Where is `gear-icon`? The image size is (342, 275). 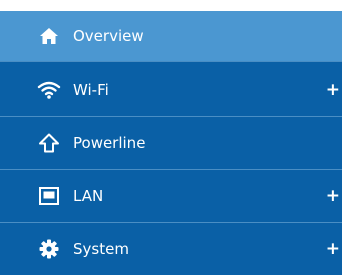 gear-icon is located at coordinates (49, 249).